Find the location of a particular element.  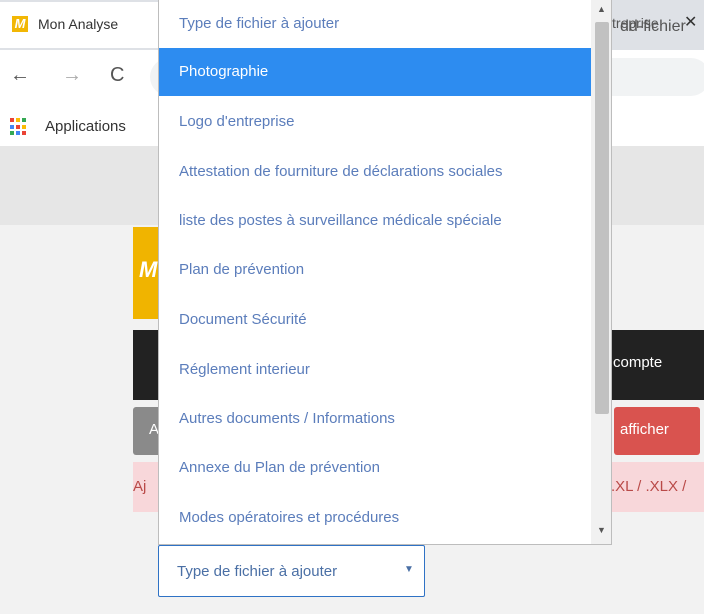

forward-button: → is located at coordinates (72, 75).